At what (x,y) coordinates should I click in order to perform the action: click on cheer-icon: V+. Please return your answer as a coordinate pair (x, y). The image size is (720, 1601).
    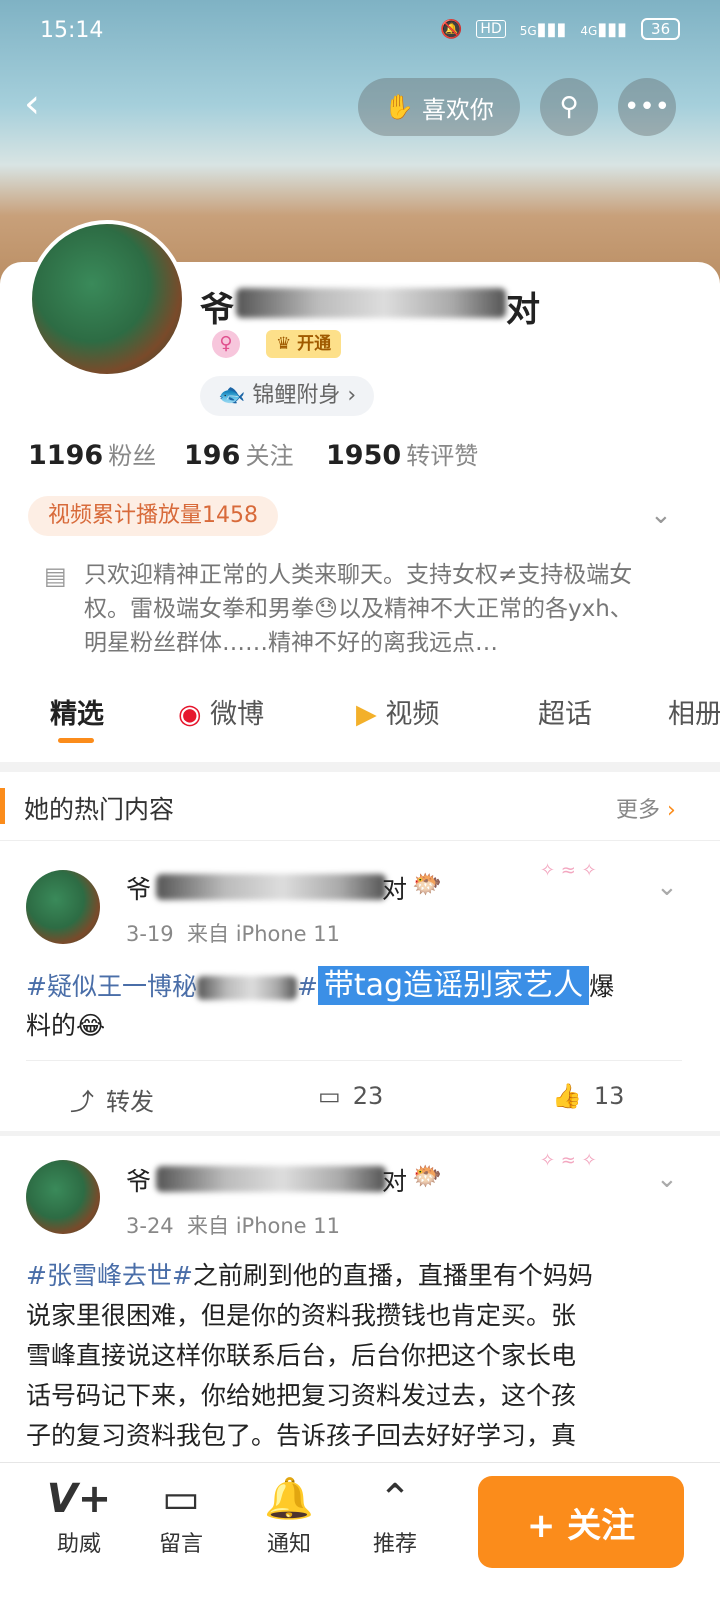
    Looking at the image, I should click on (79, 1499).